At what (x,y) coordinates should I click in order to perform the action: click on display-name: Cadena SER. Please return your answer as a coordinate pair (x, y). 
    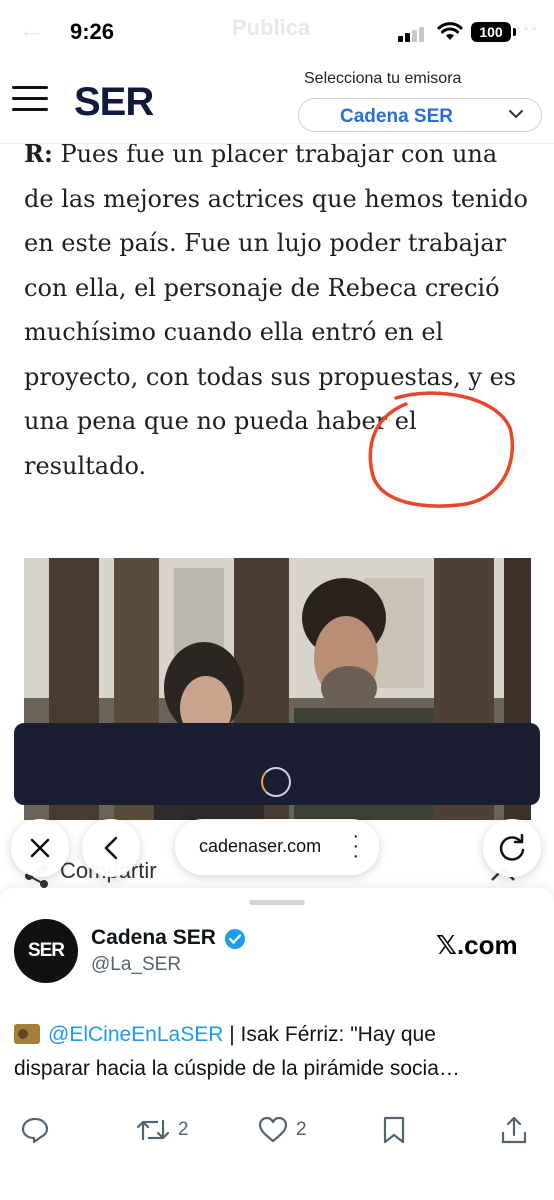
    Looking at the image, I should click on (153, 938).